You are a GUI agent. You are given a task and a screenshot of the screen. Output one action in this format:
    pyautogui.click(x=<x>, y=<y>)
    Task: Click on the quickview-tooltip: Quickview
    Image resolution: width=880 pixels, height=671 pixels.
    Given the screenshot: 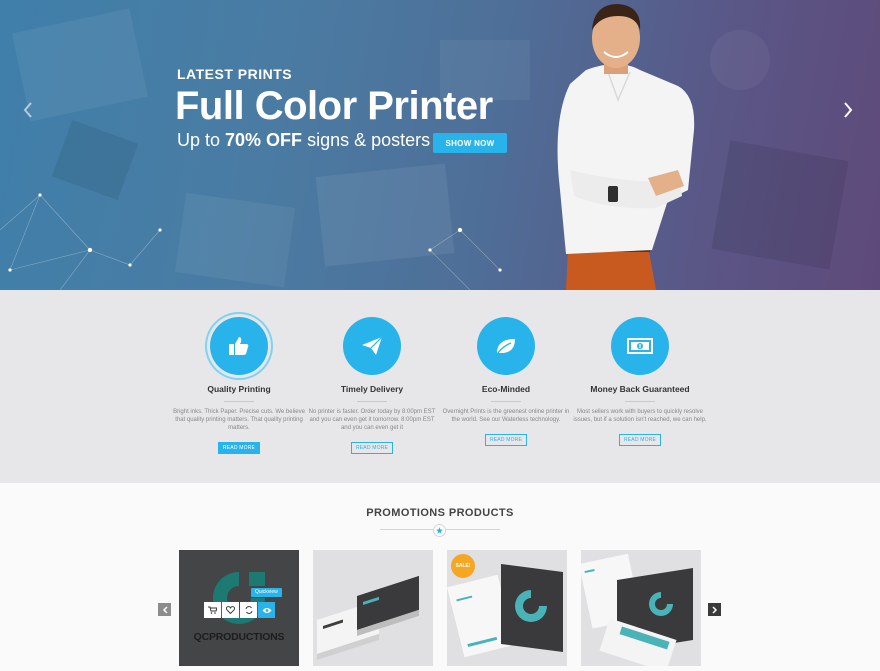 What is the action you would take?
    pyautogui.click(x=266, y=592)
    